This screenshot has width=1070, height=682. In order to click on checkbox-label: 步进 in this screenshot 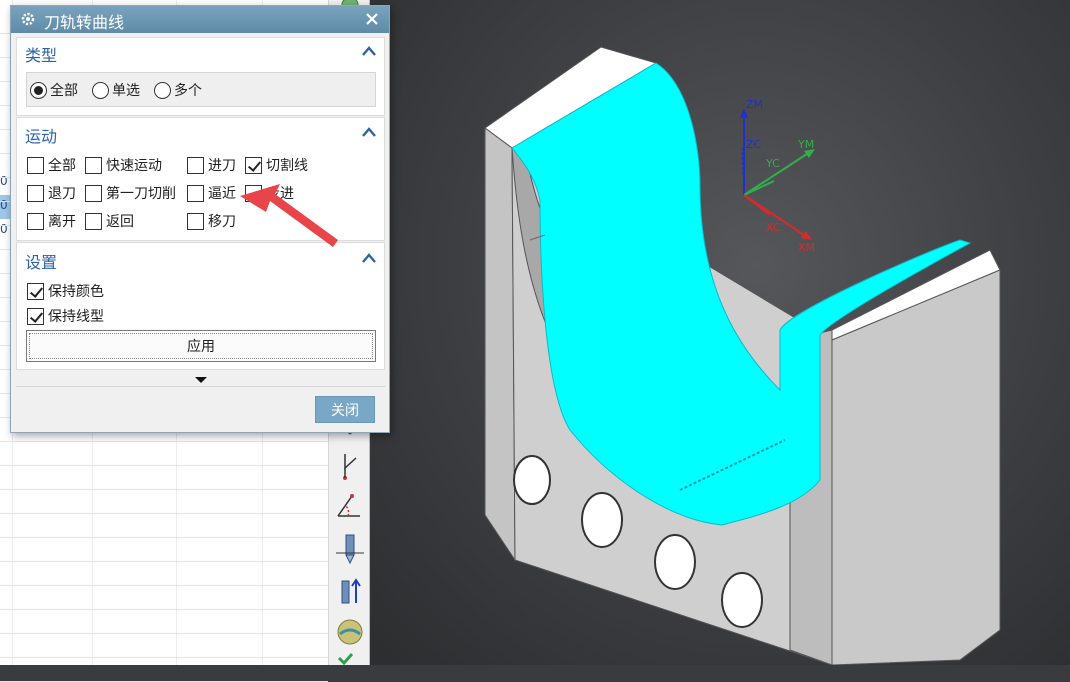, I will do `click(280, 194)`.